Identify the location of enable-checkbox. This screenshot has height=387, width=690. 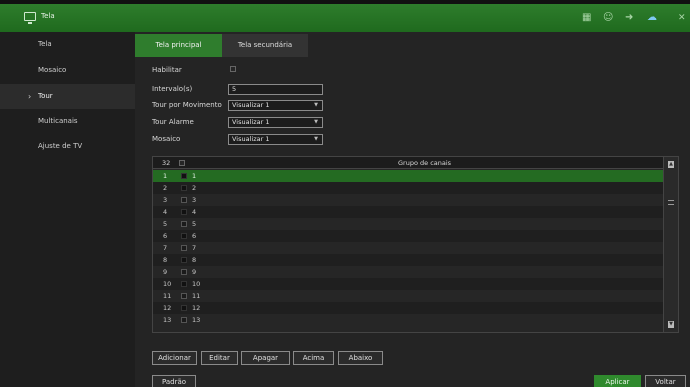
(233, 69).